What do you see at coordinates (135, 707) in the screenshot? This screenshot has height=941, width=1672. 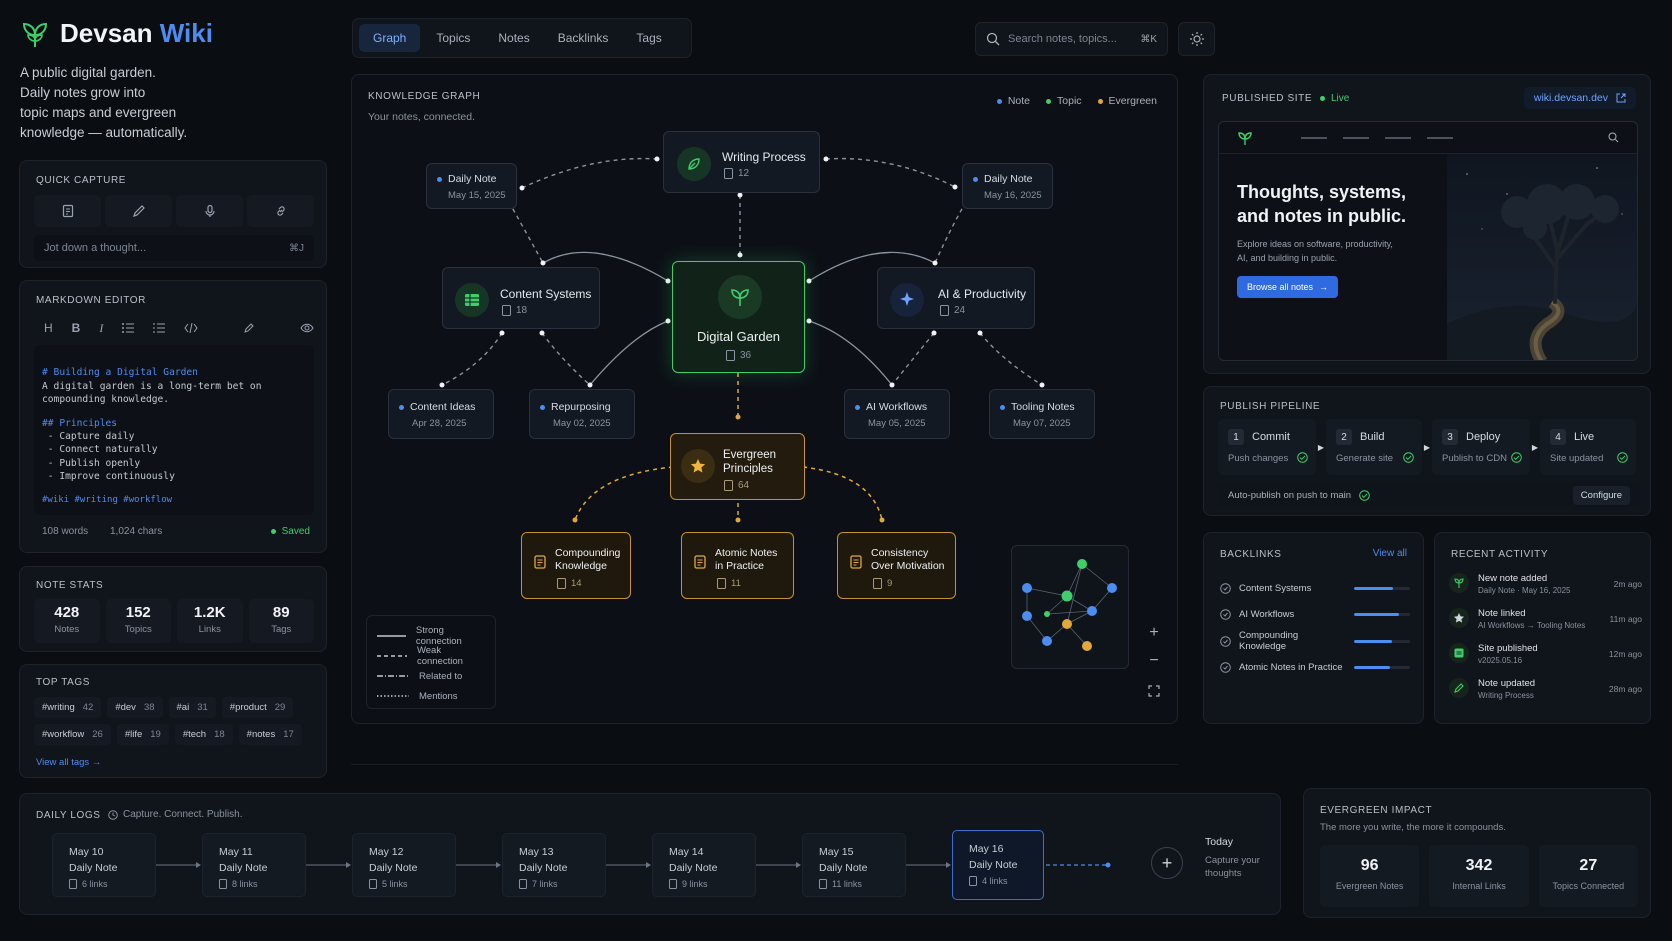 I see `tag-chip: #dev 38` at bounding box center [135, 707].